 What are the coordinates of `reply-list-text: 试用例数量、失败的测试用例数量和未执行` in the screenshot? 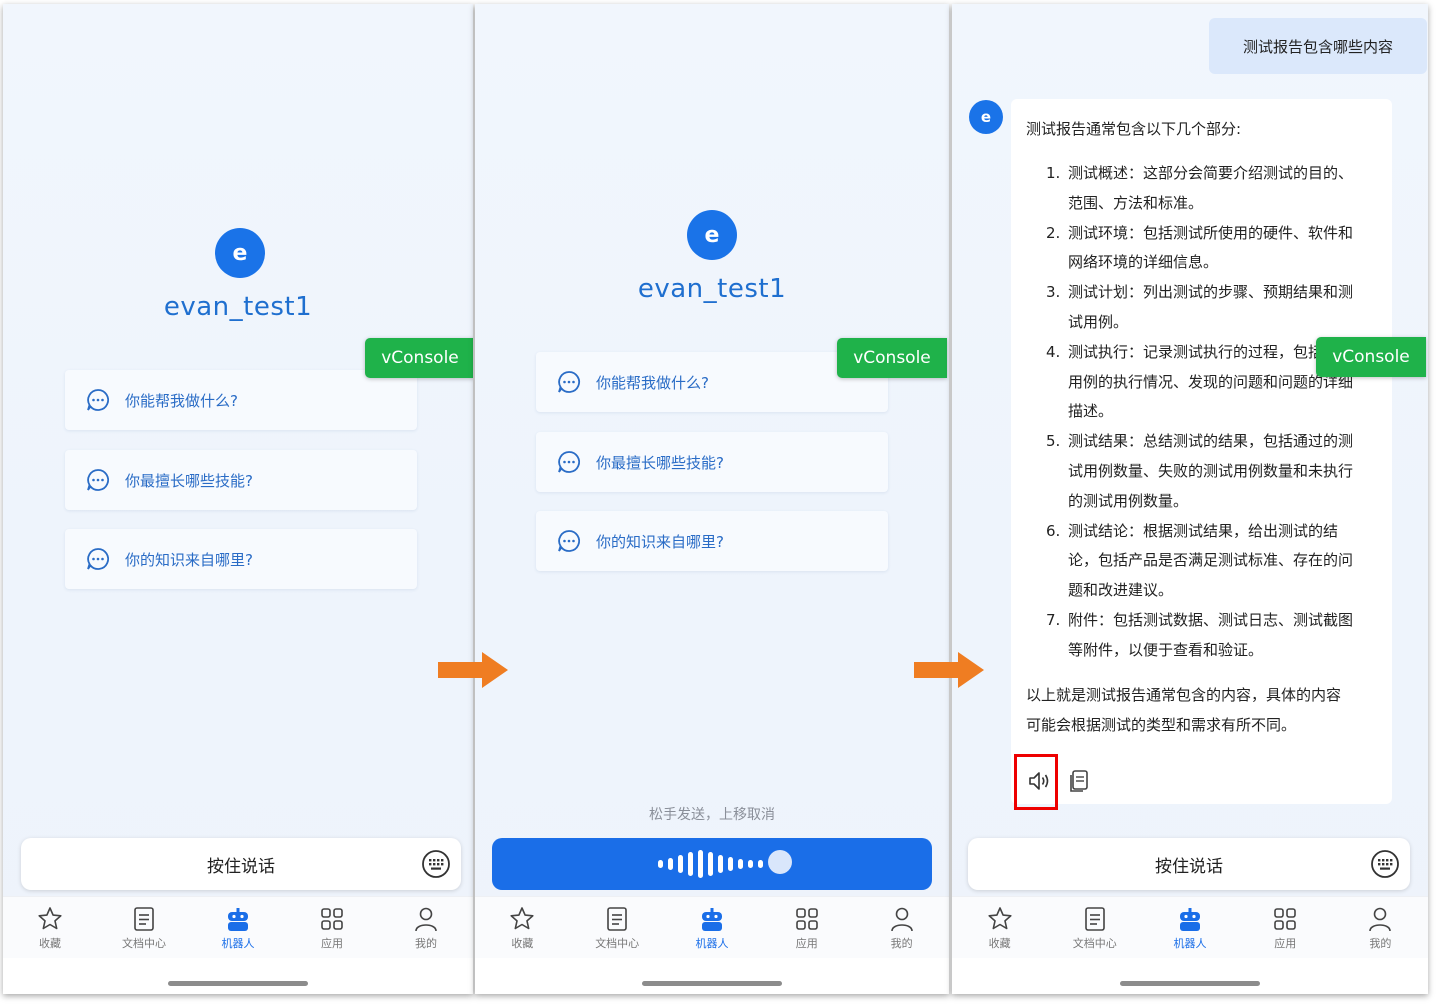 It's located at (1211, 470).